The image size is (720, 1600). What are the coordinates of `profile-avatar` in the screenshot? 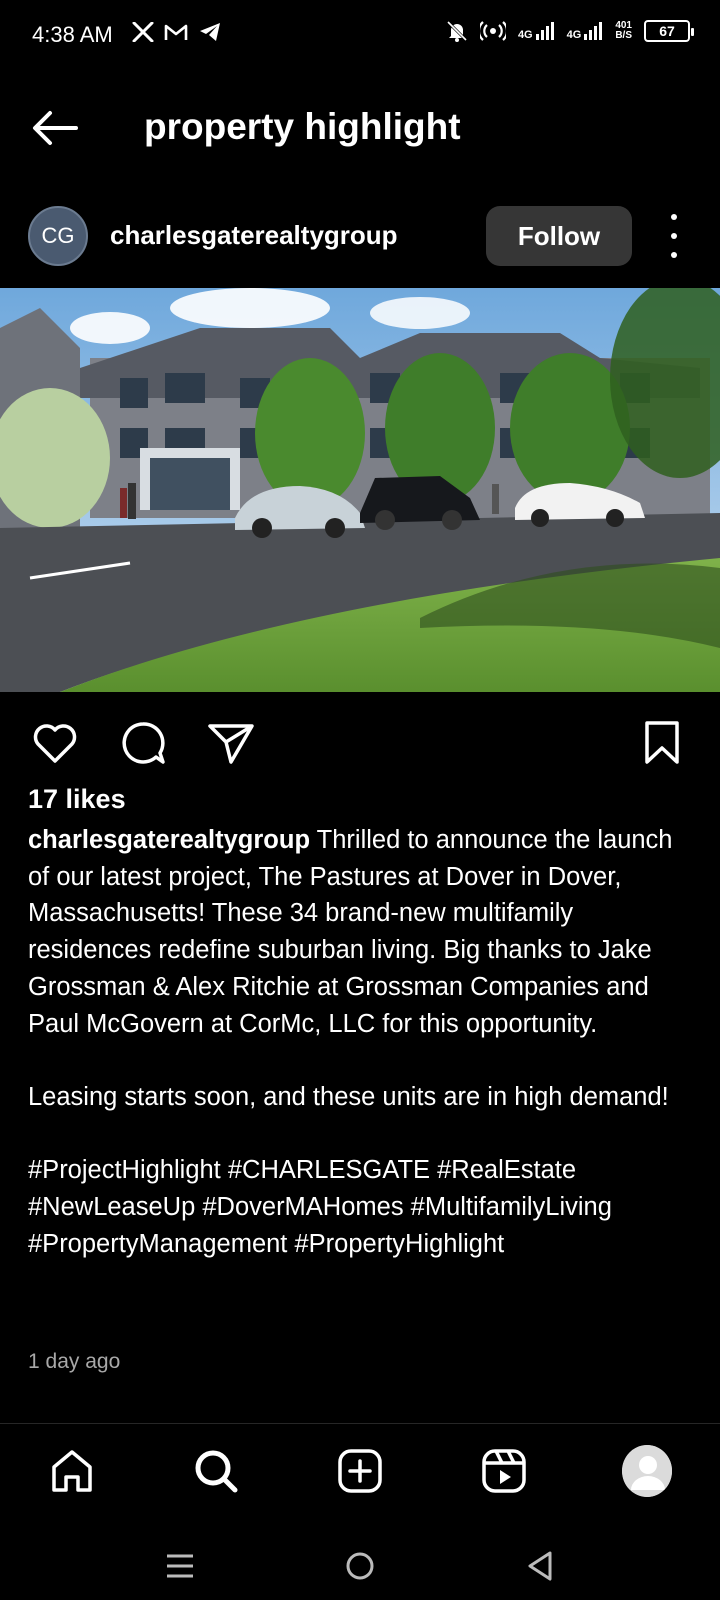 It's located at (647, 1471).